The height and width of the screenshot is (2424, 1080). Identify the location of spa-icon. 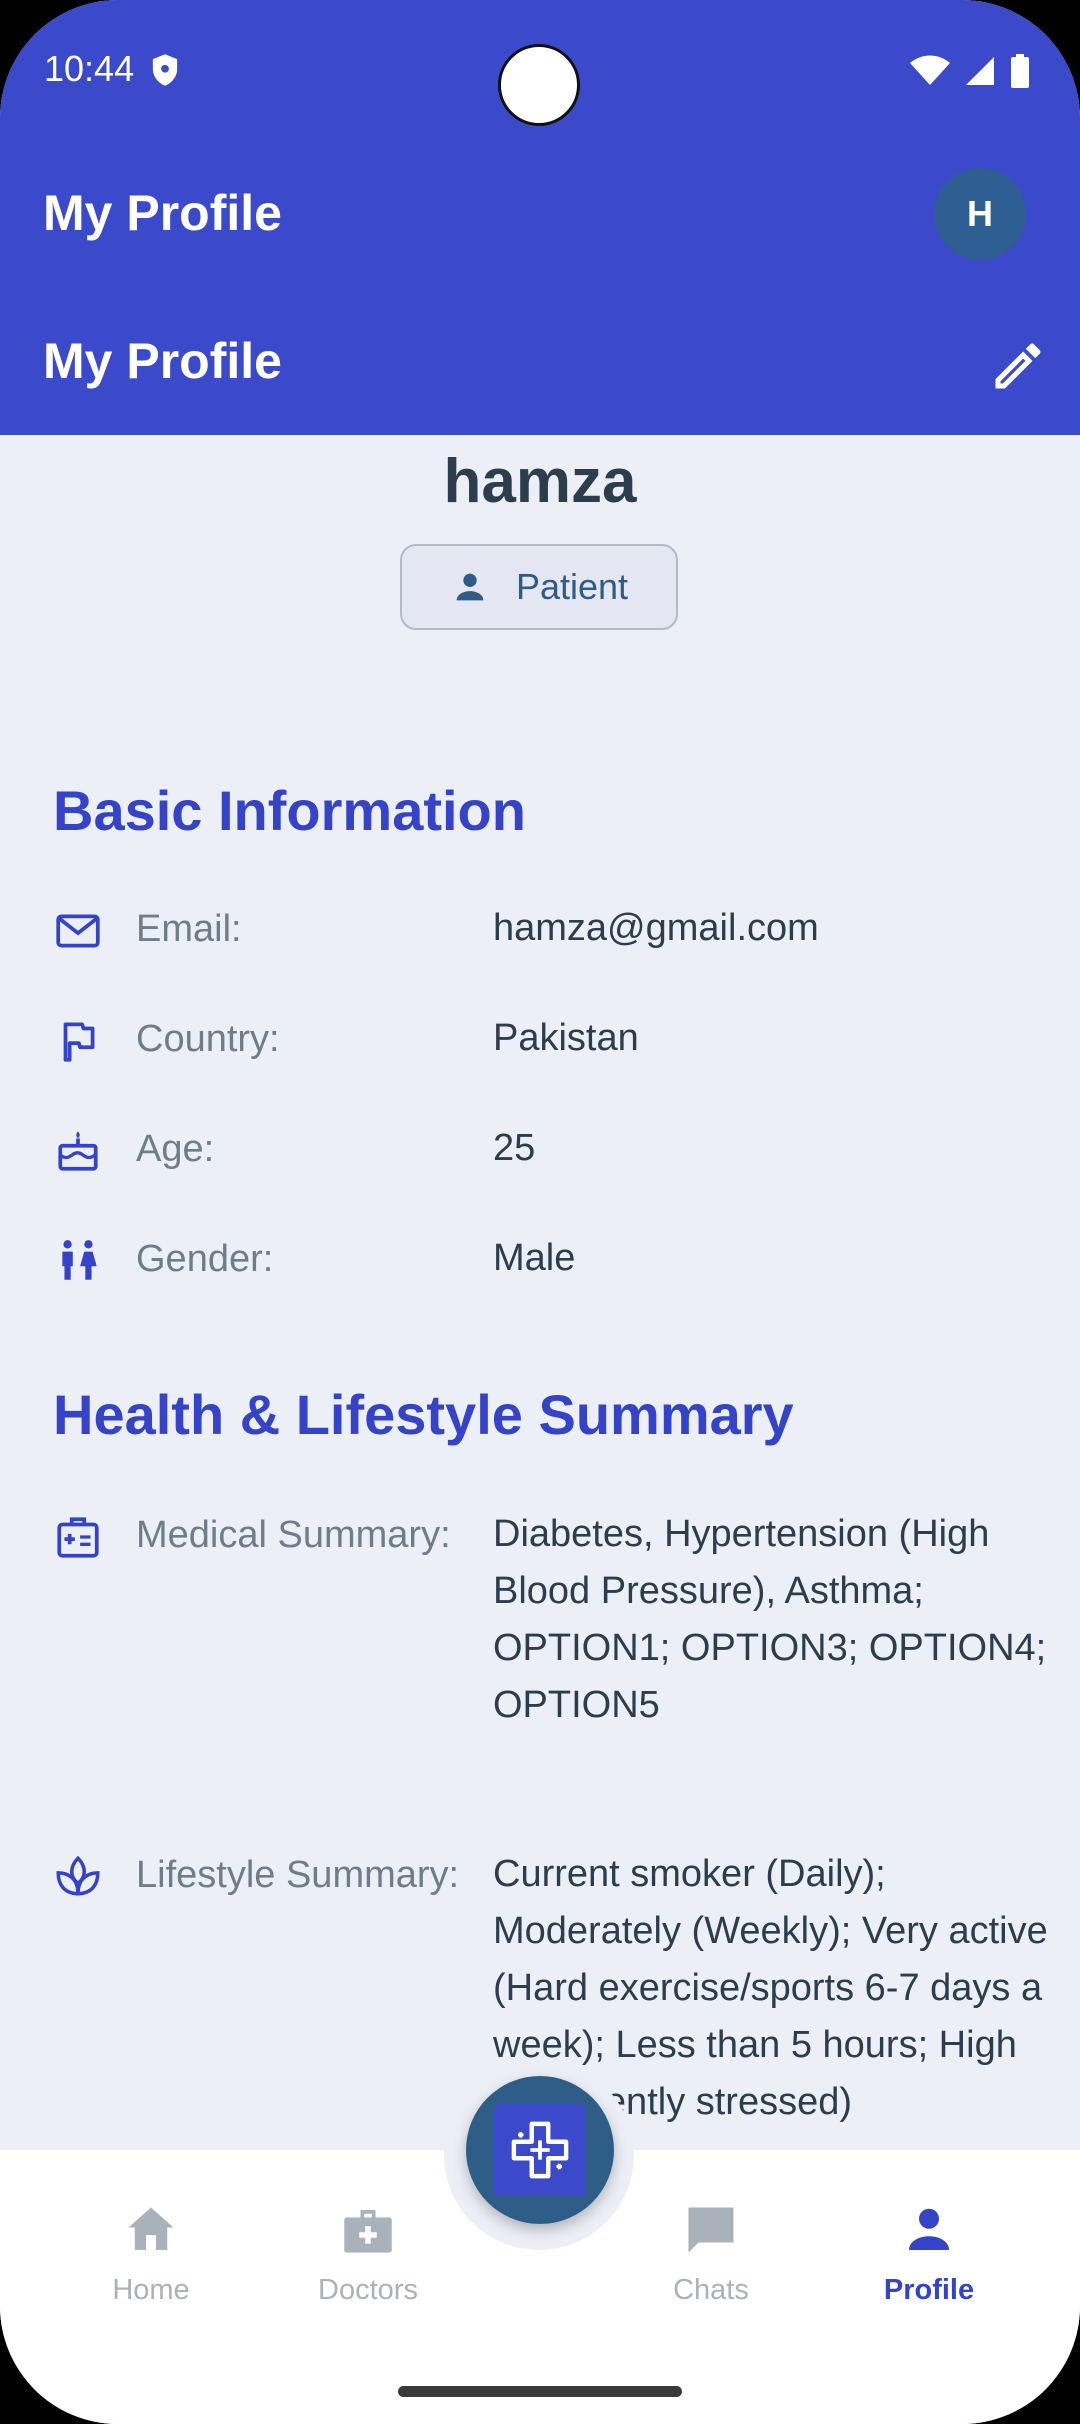
(78, 1875).